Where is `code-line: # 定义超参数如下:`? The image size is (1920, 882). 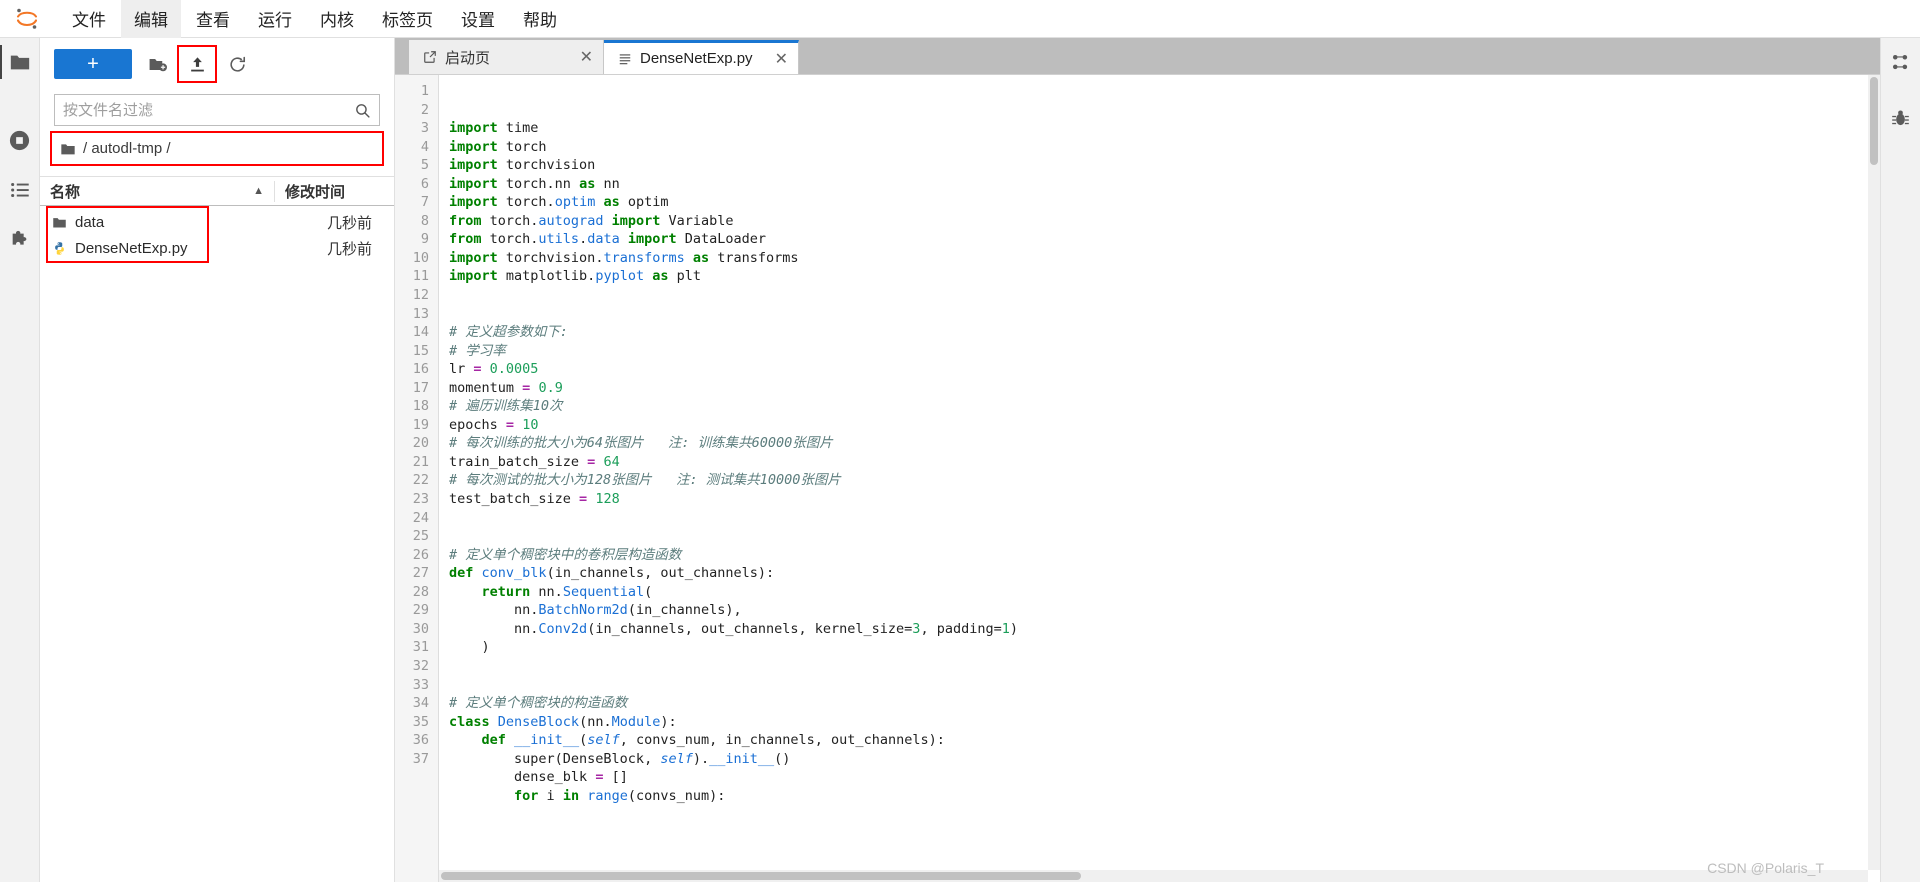 code-line: # 定义超参数如下: is located at coordinates (1164, 332).